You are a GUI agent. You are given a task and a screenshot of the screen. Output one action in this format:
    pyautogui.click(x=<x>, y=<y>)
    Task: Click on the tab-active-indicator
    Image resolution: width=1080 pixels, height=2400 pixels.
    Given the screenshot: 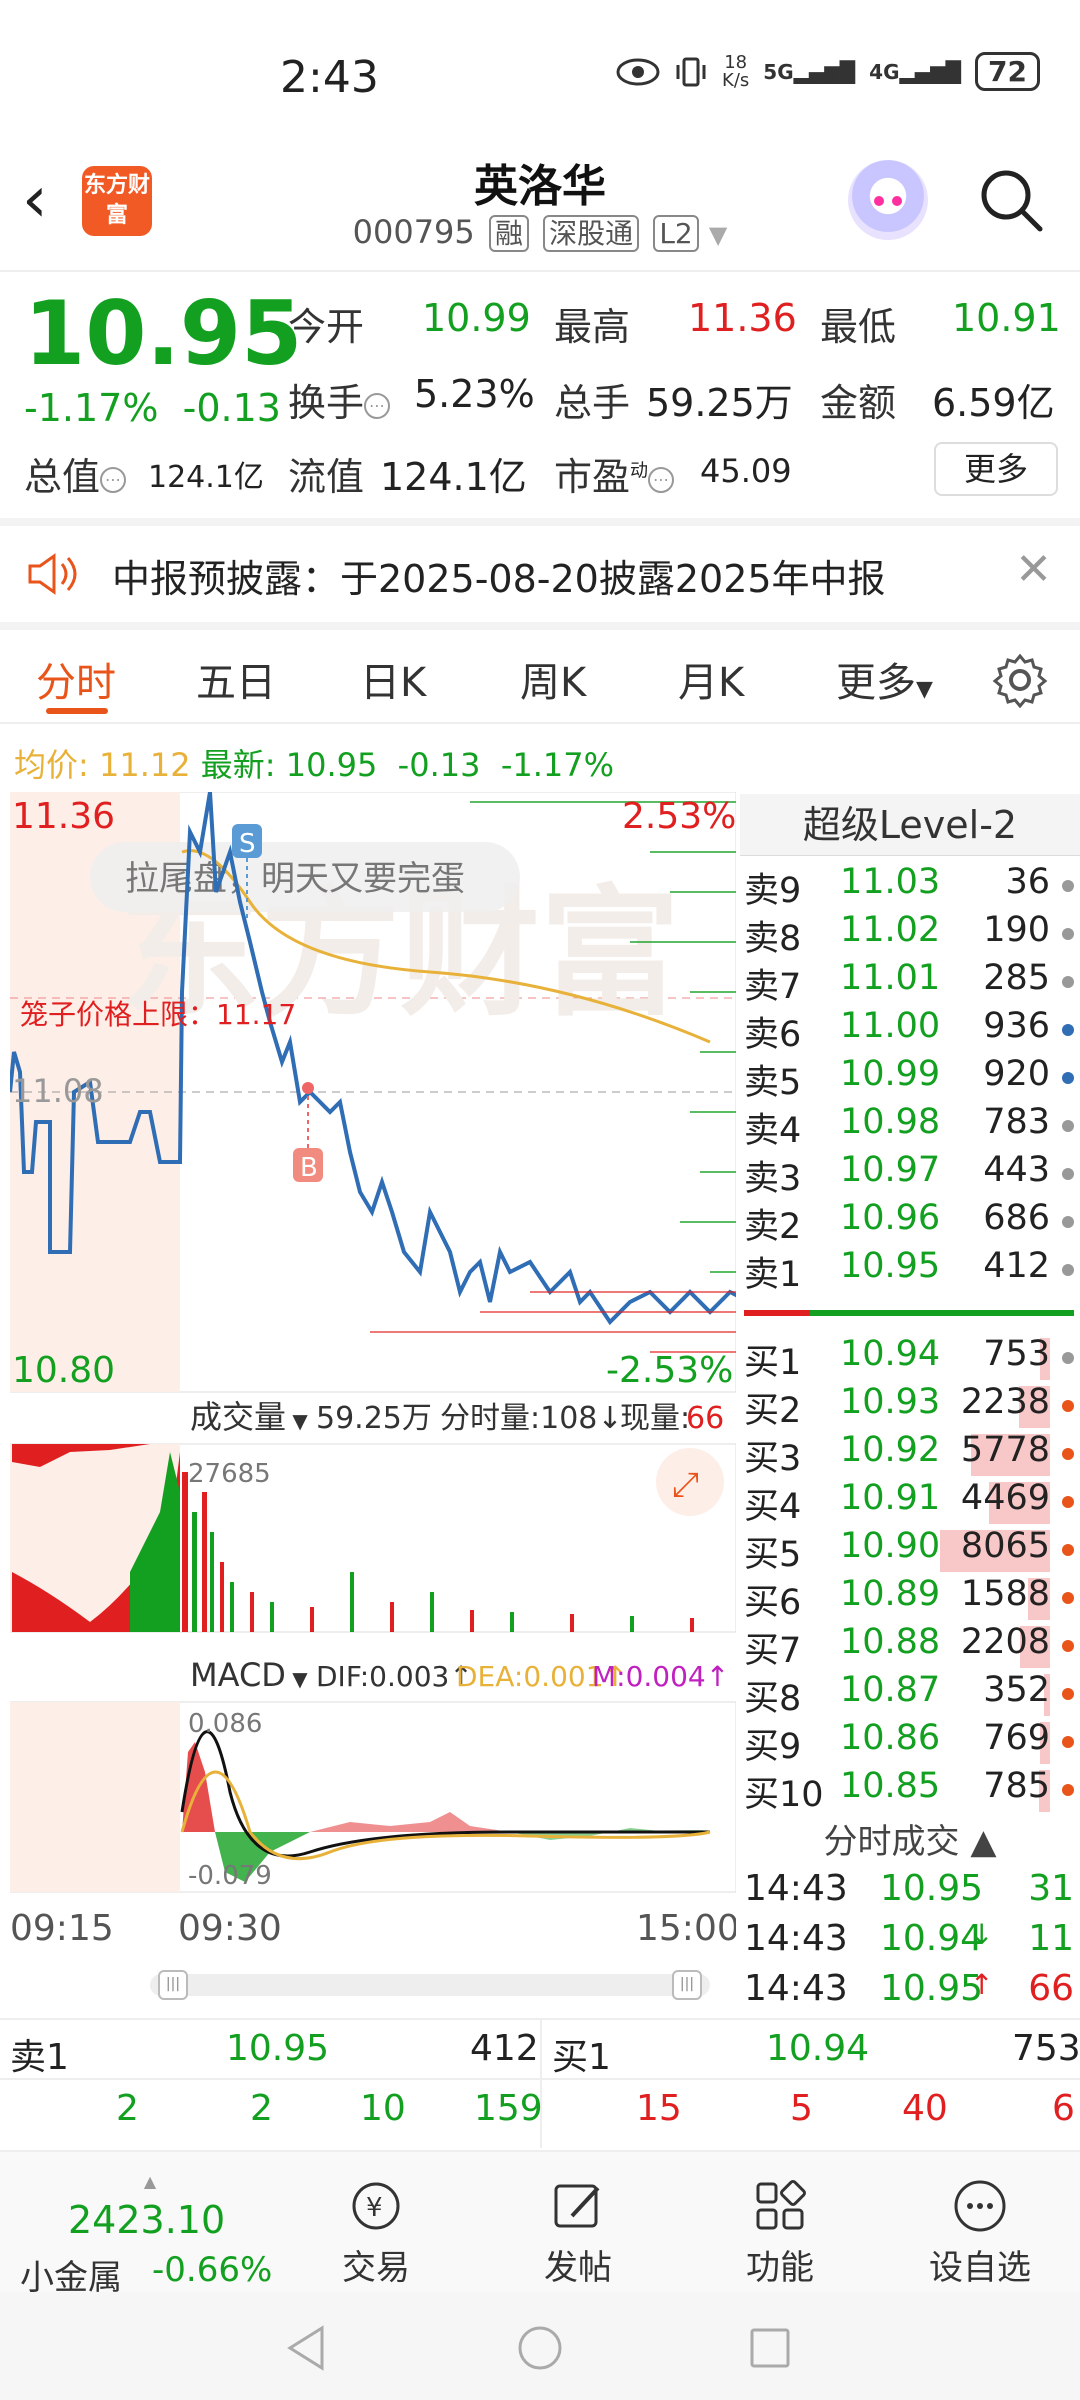 What is the action you would take?
    pyautogui.click(x=77, y=711)
    